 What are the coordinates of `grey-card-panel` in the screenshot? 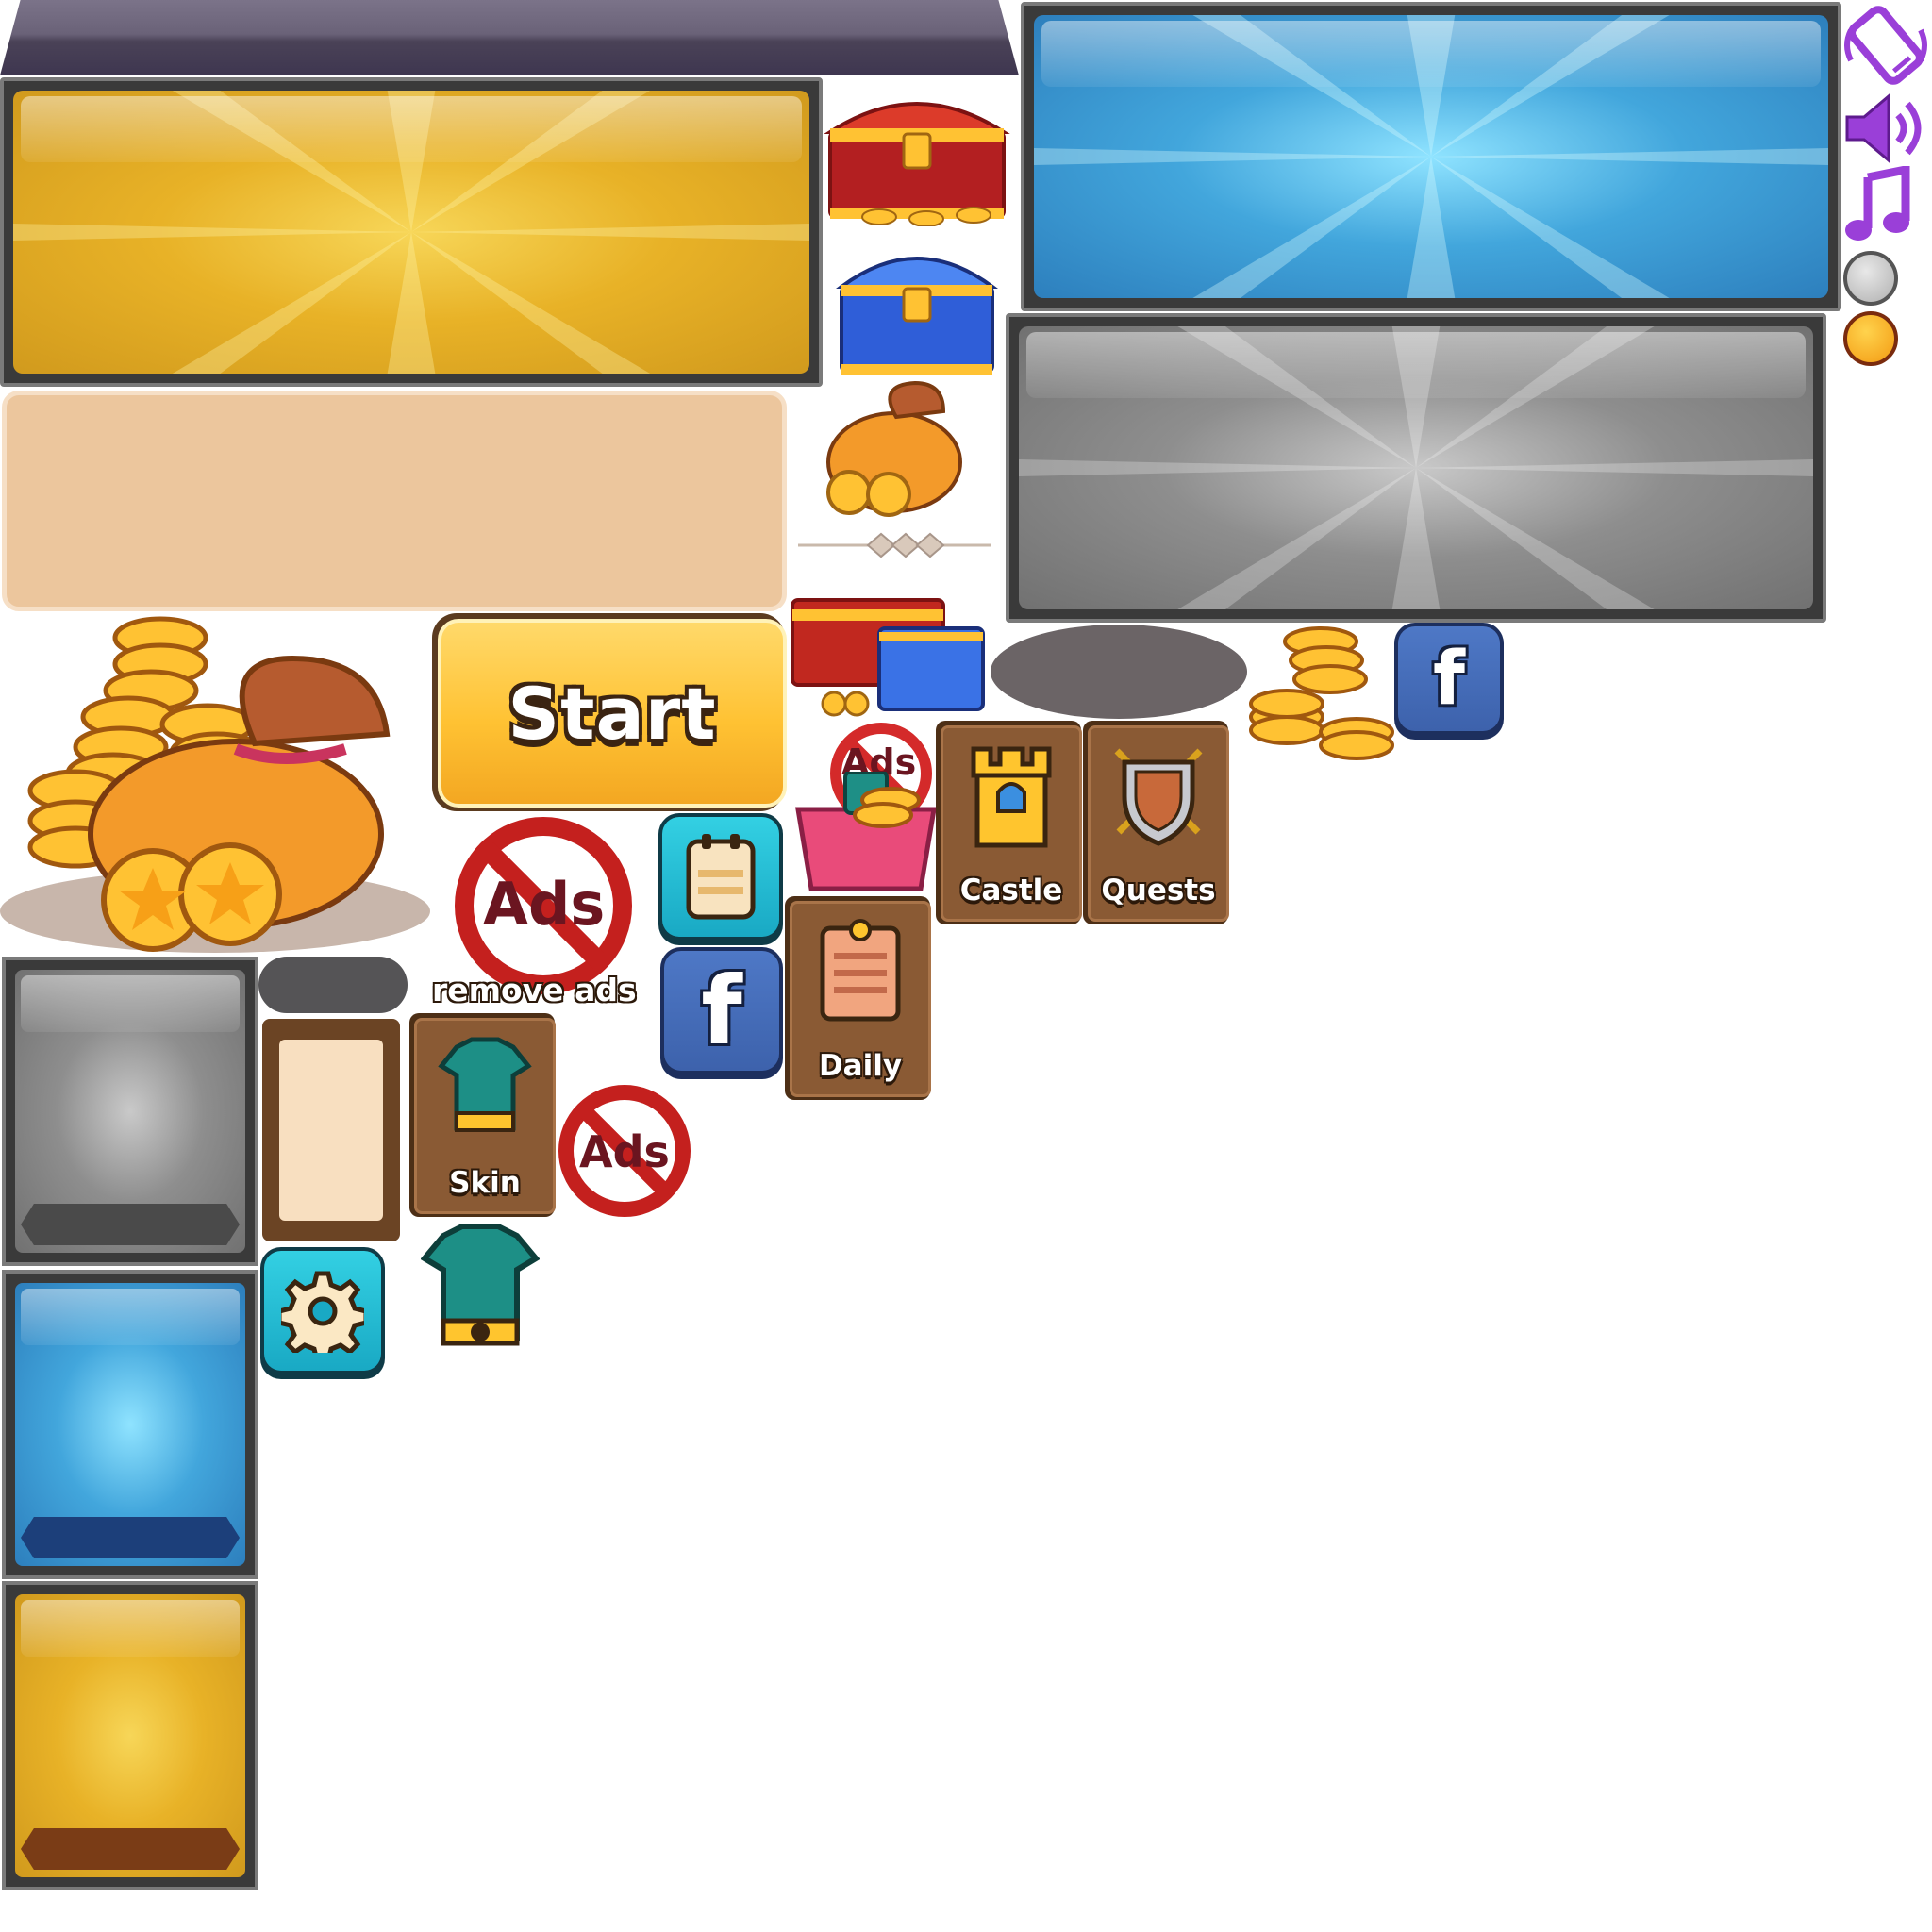 It's located at (130, 1111).